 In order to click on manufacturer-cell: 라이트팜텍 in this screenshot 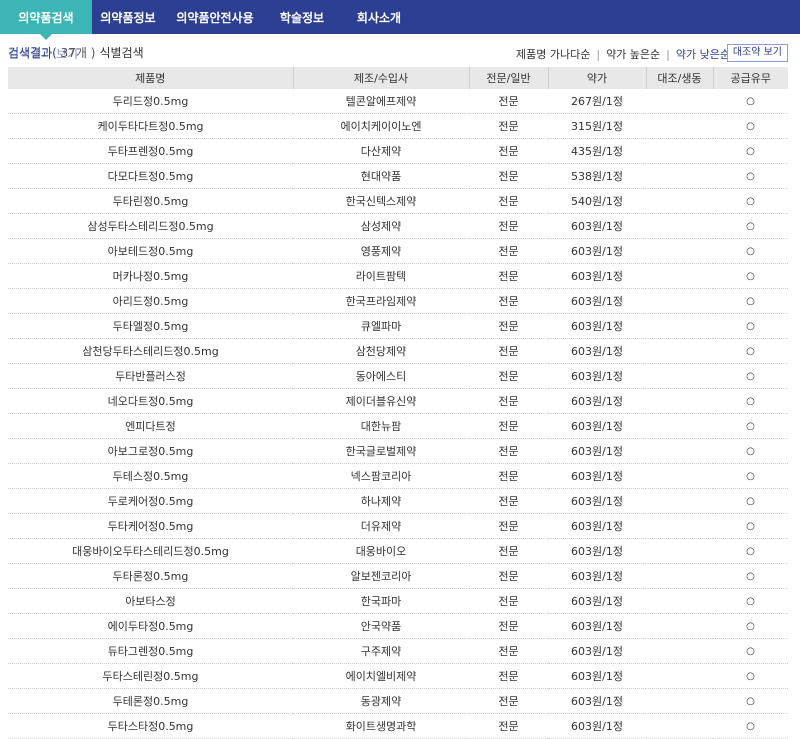, I will do `click(381, 276)`.